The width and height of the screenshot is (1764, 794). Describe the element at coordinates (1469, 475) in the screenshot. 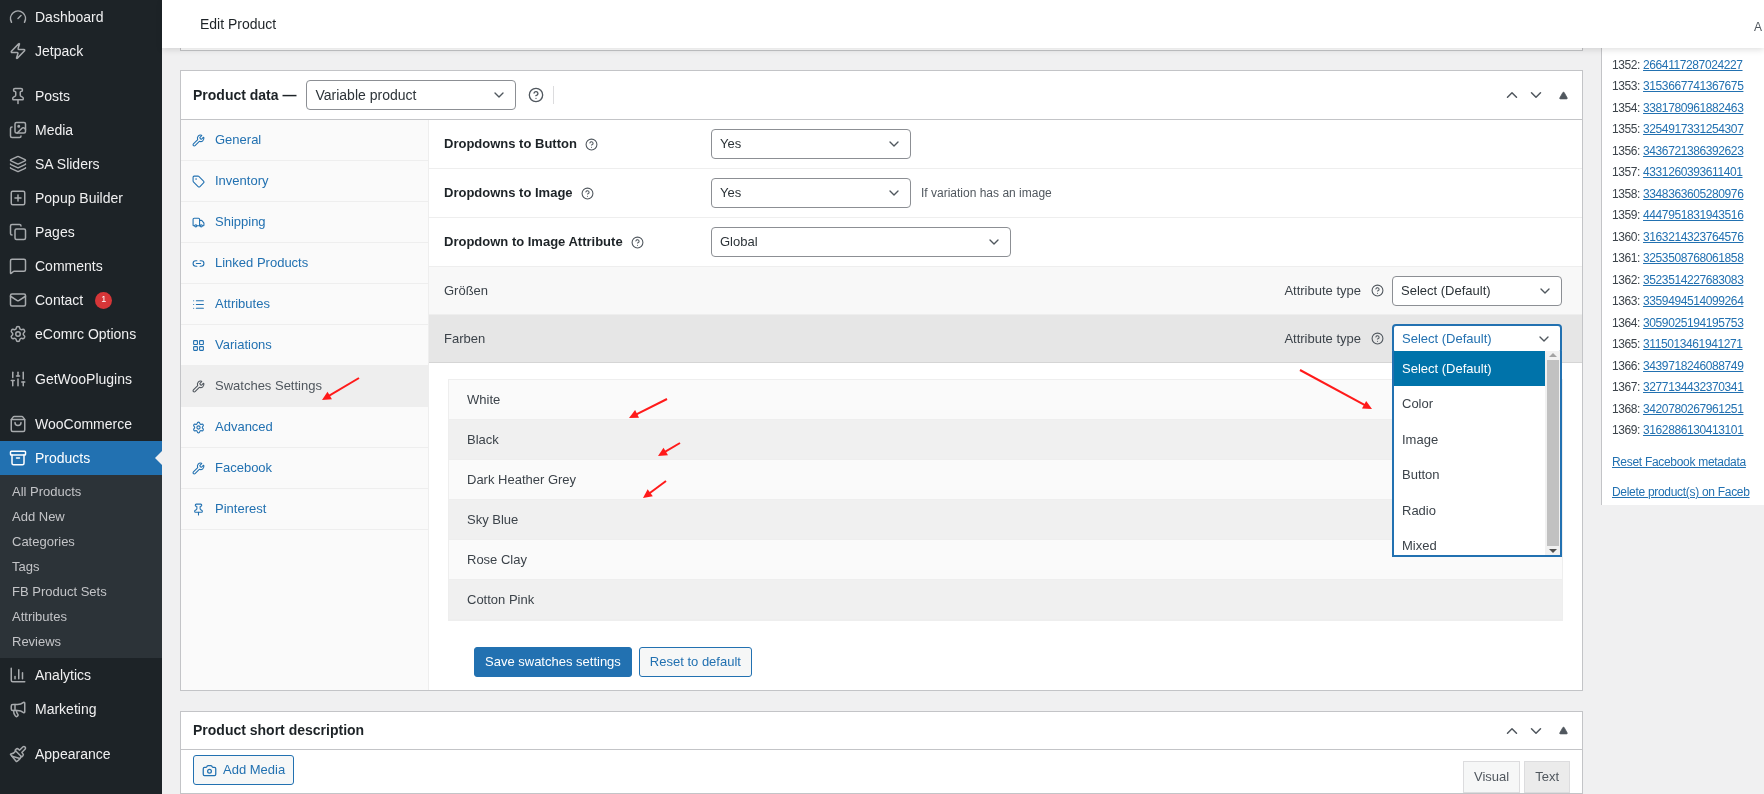

I see `dropdown-option: Button` at that location.